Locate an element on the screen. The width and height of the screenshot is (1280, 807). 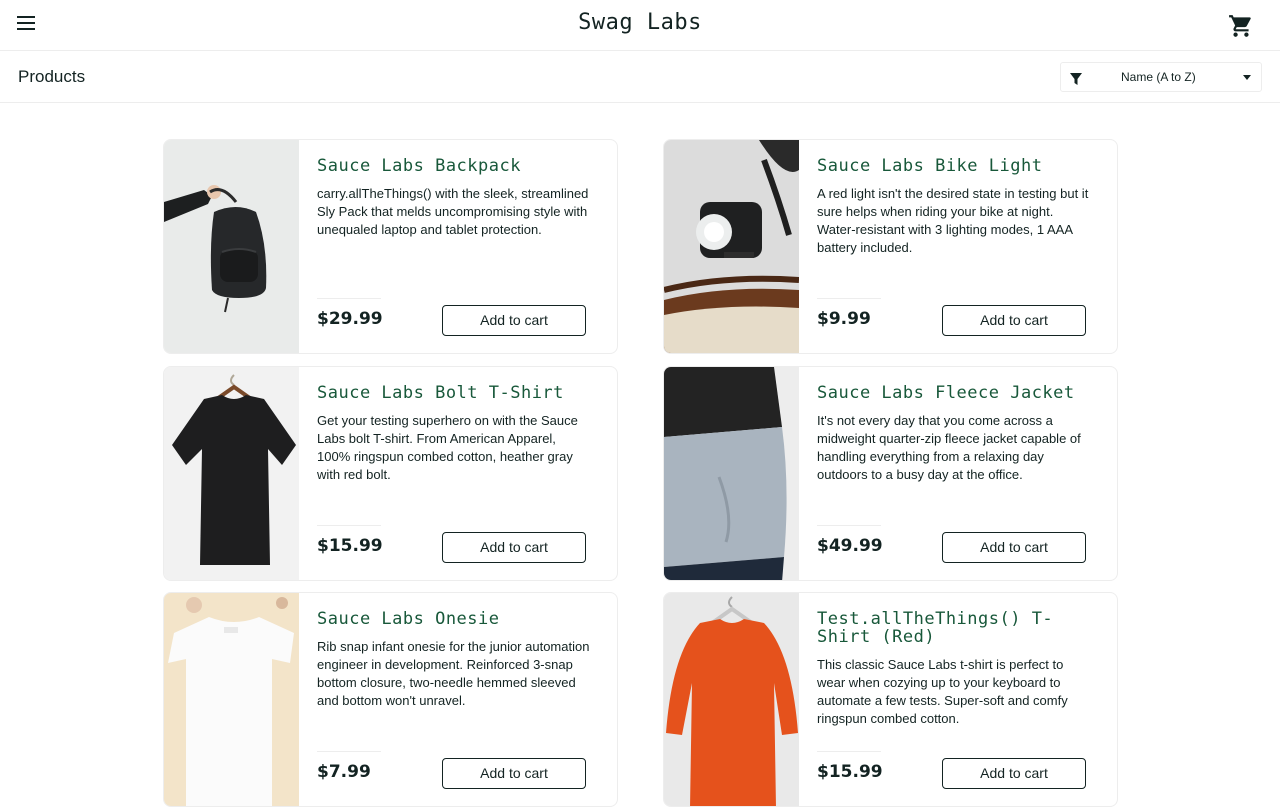
primary-header: Swag Labs is located at coordinates (640, 25).